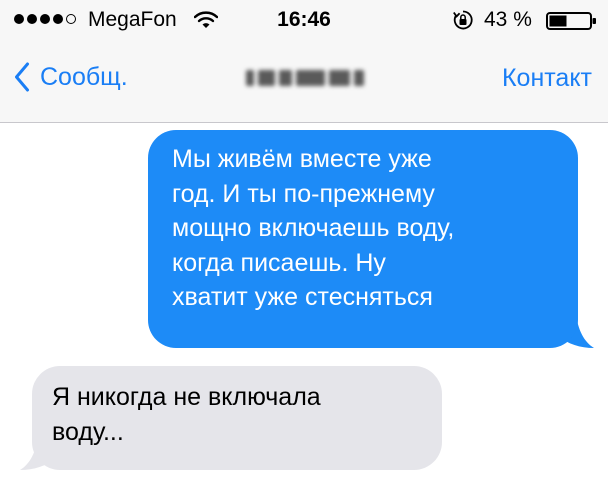 The height and width of the screenshot is (484, 608). I want to click on back-label: Сообщ., so click(84, 76).